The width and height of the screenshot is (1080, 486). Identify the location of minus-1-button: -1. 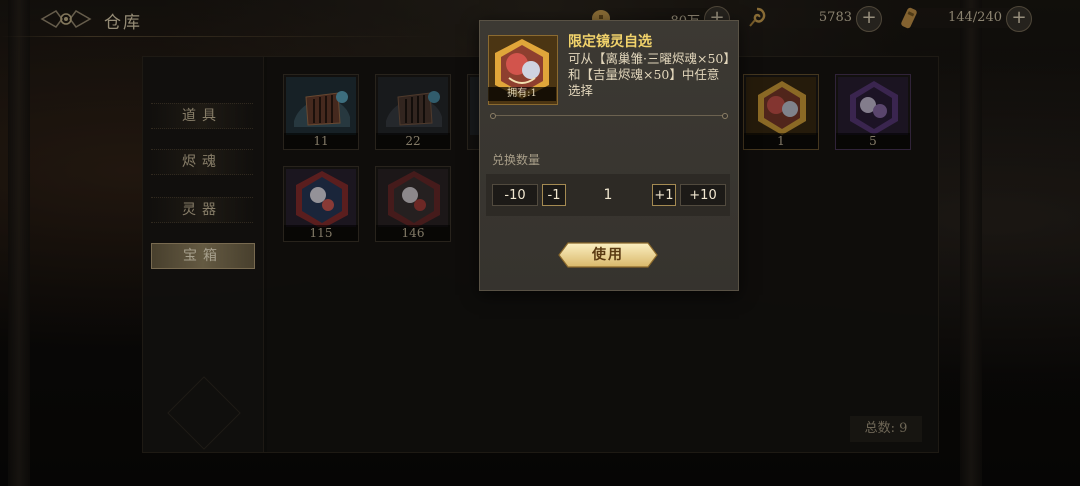
(554, 195).